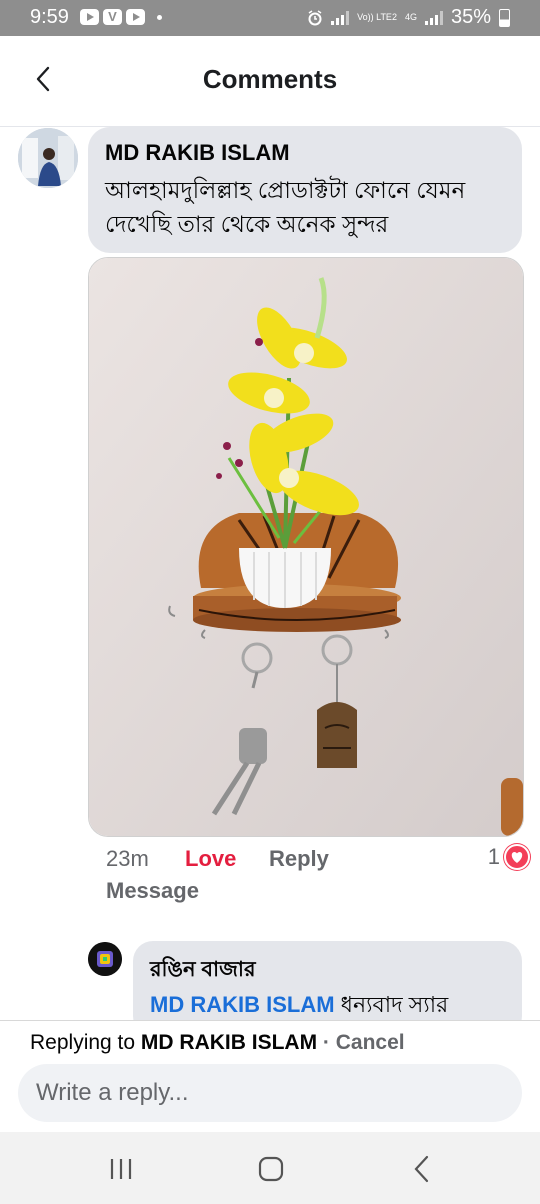 The image size is (540, 1204). I want to click on profile-photo-icon, so click(48, 158).